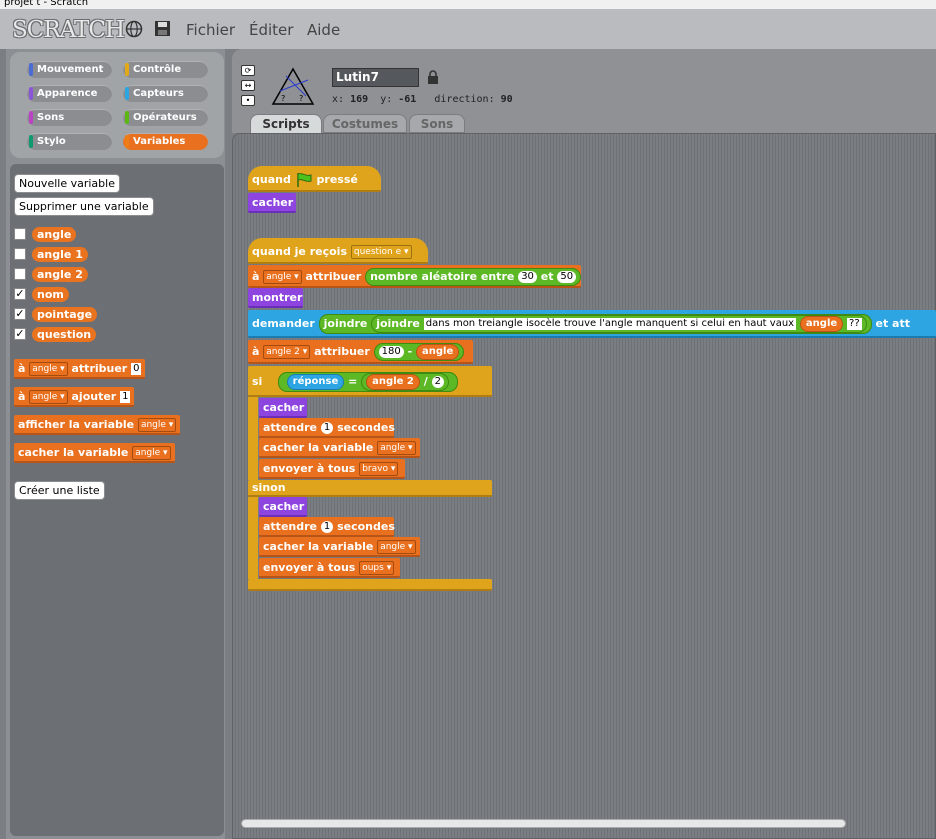 The image size is (936, 839). Describe the element at coordinates (391, 352) in the screenshot. I see `number-input: 180` at that location.